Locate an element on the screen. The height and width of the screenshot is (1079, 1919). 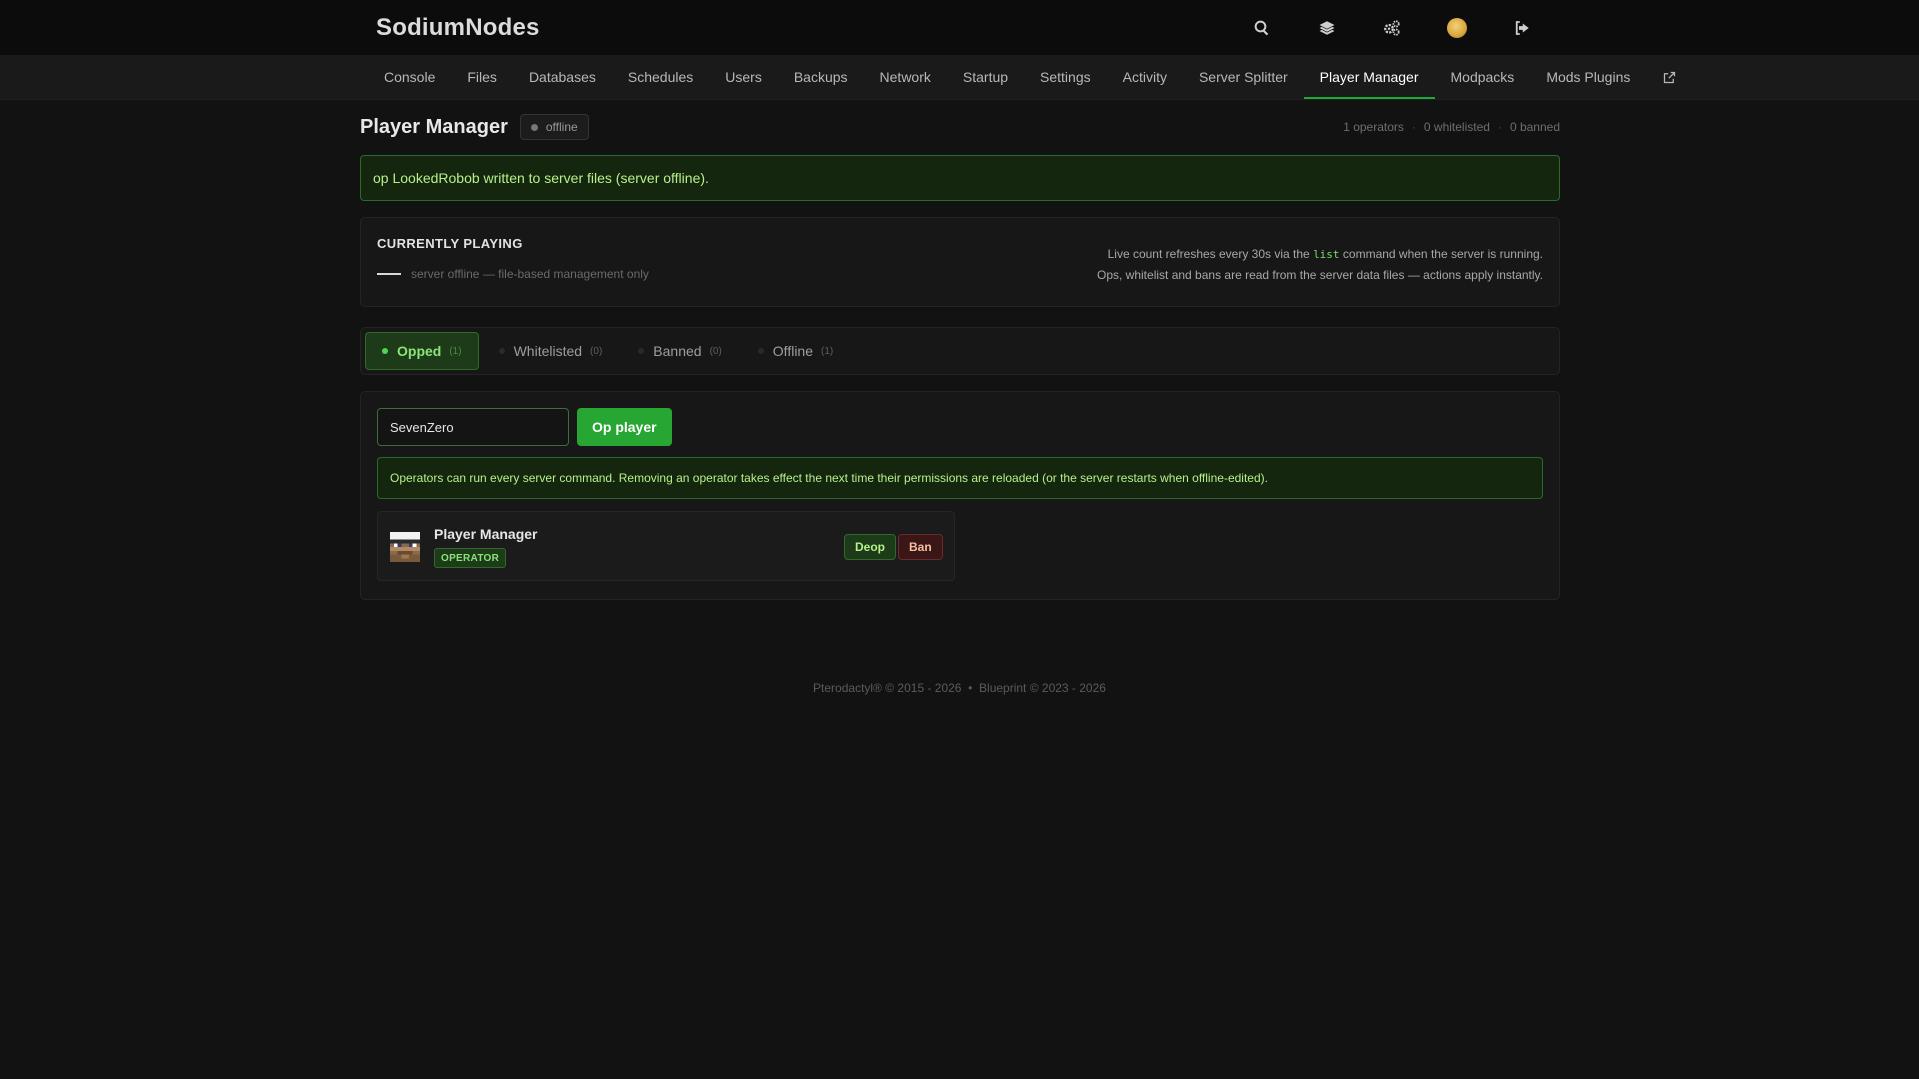
external-link-icon is located at coordinates (1669, 77).